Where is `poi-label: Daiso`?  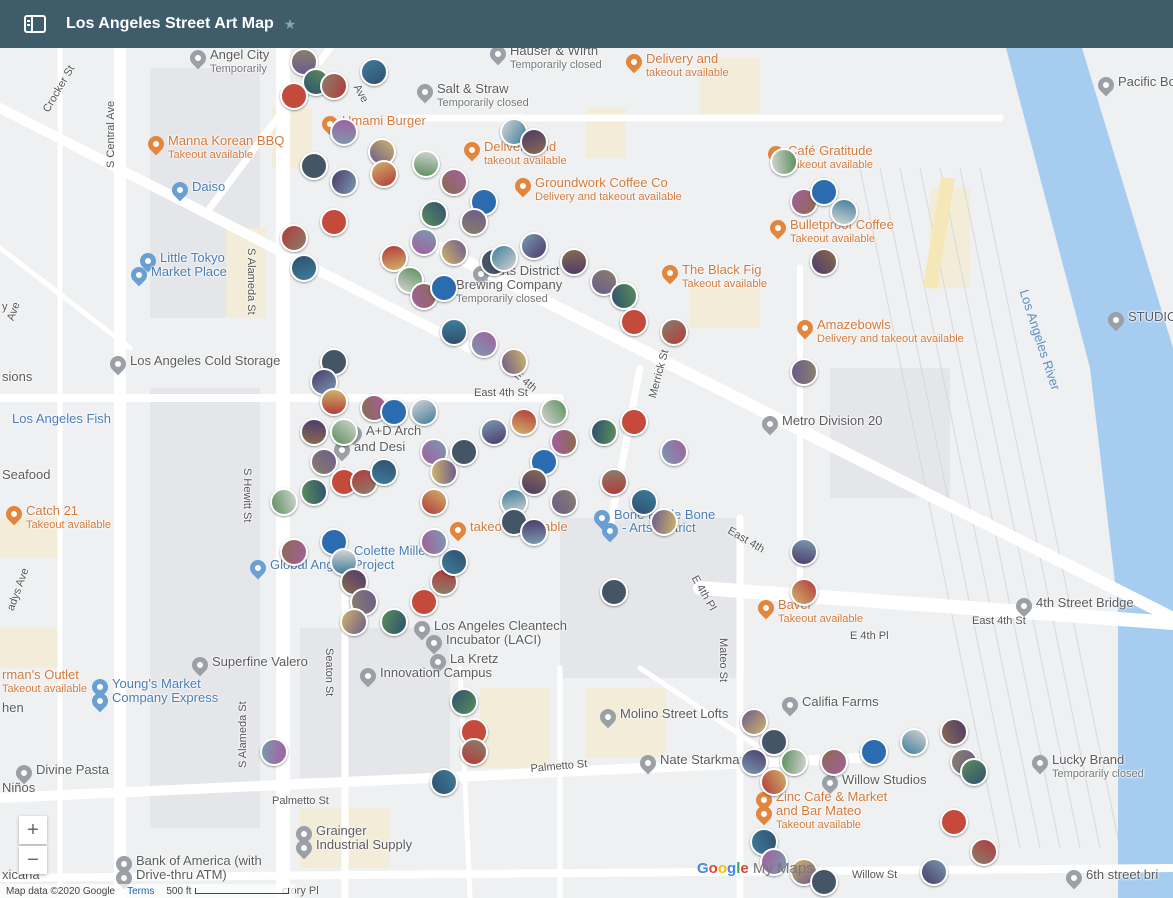 poi-label: Daiso is located at coordinates (208, 187).